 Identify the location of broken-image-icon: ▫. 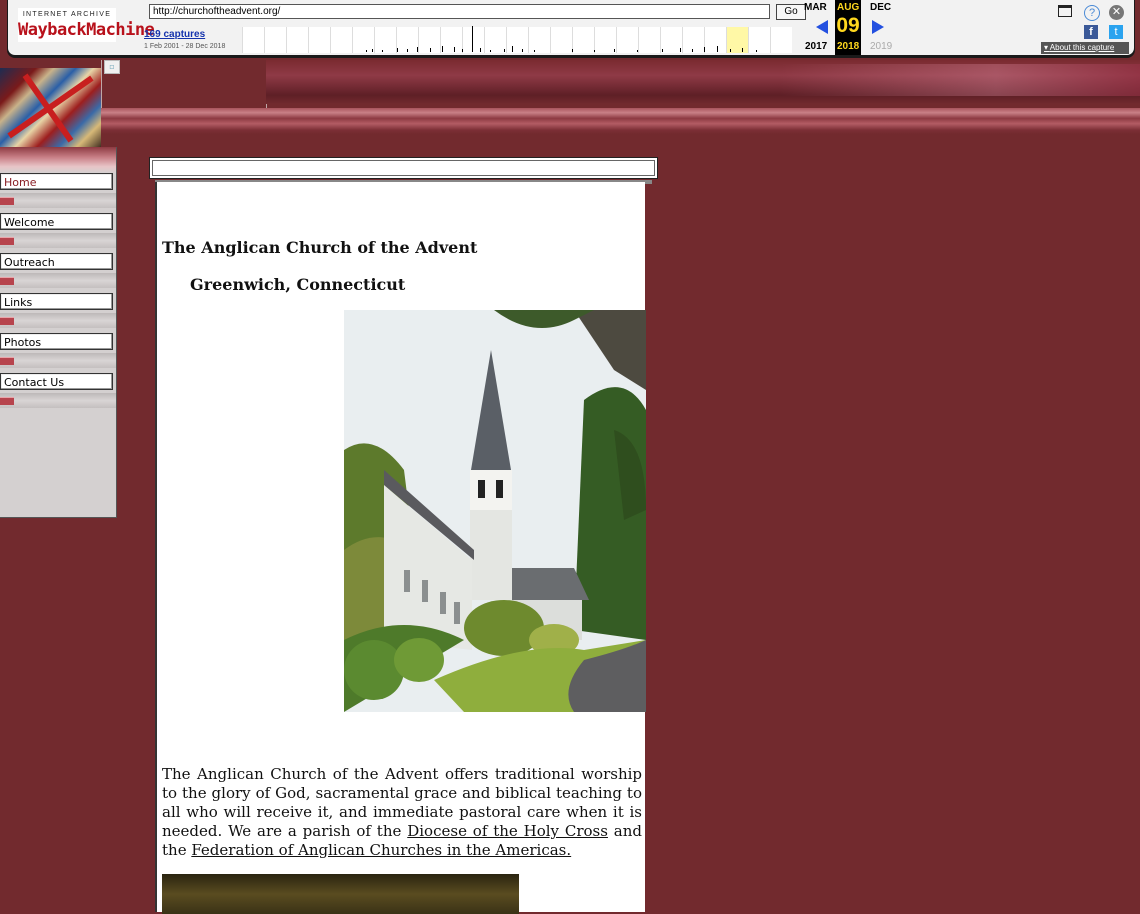
(112, 67).